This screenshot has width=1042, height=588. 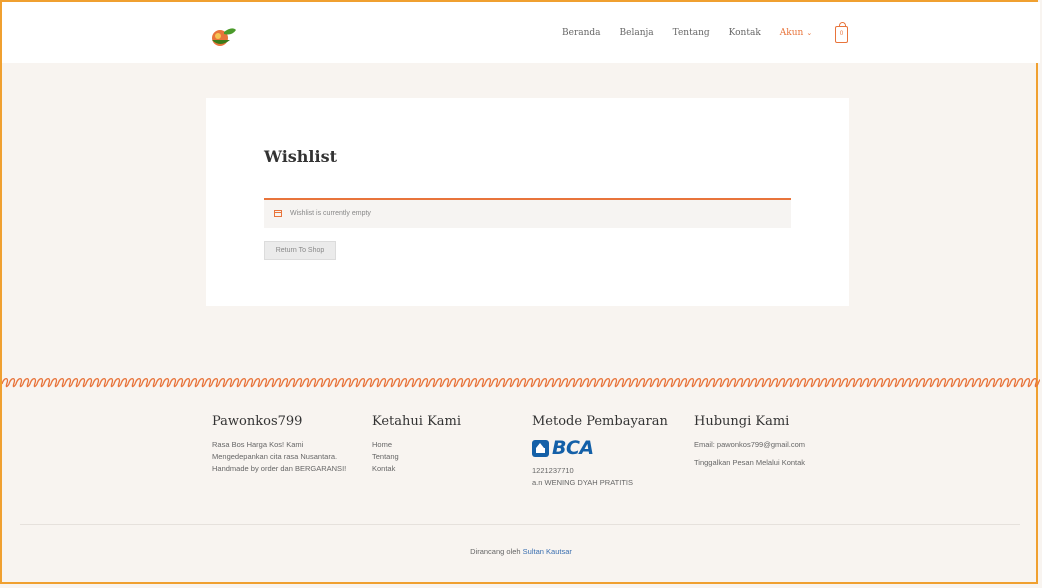 I want to click on footer-link-kontak: Kontak, so click(x=432, y=469).